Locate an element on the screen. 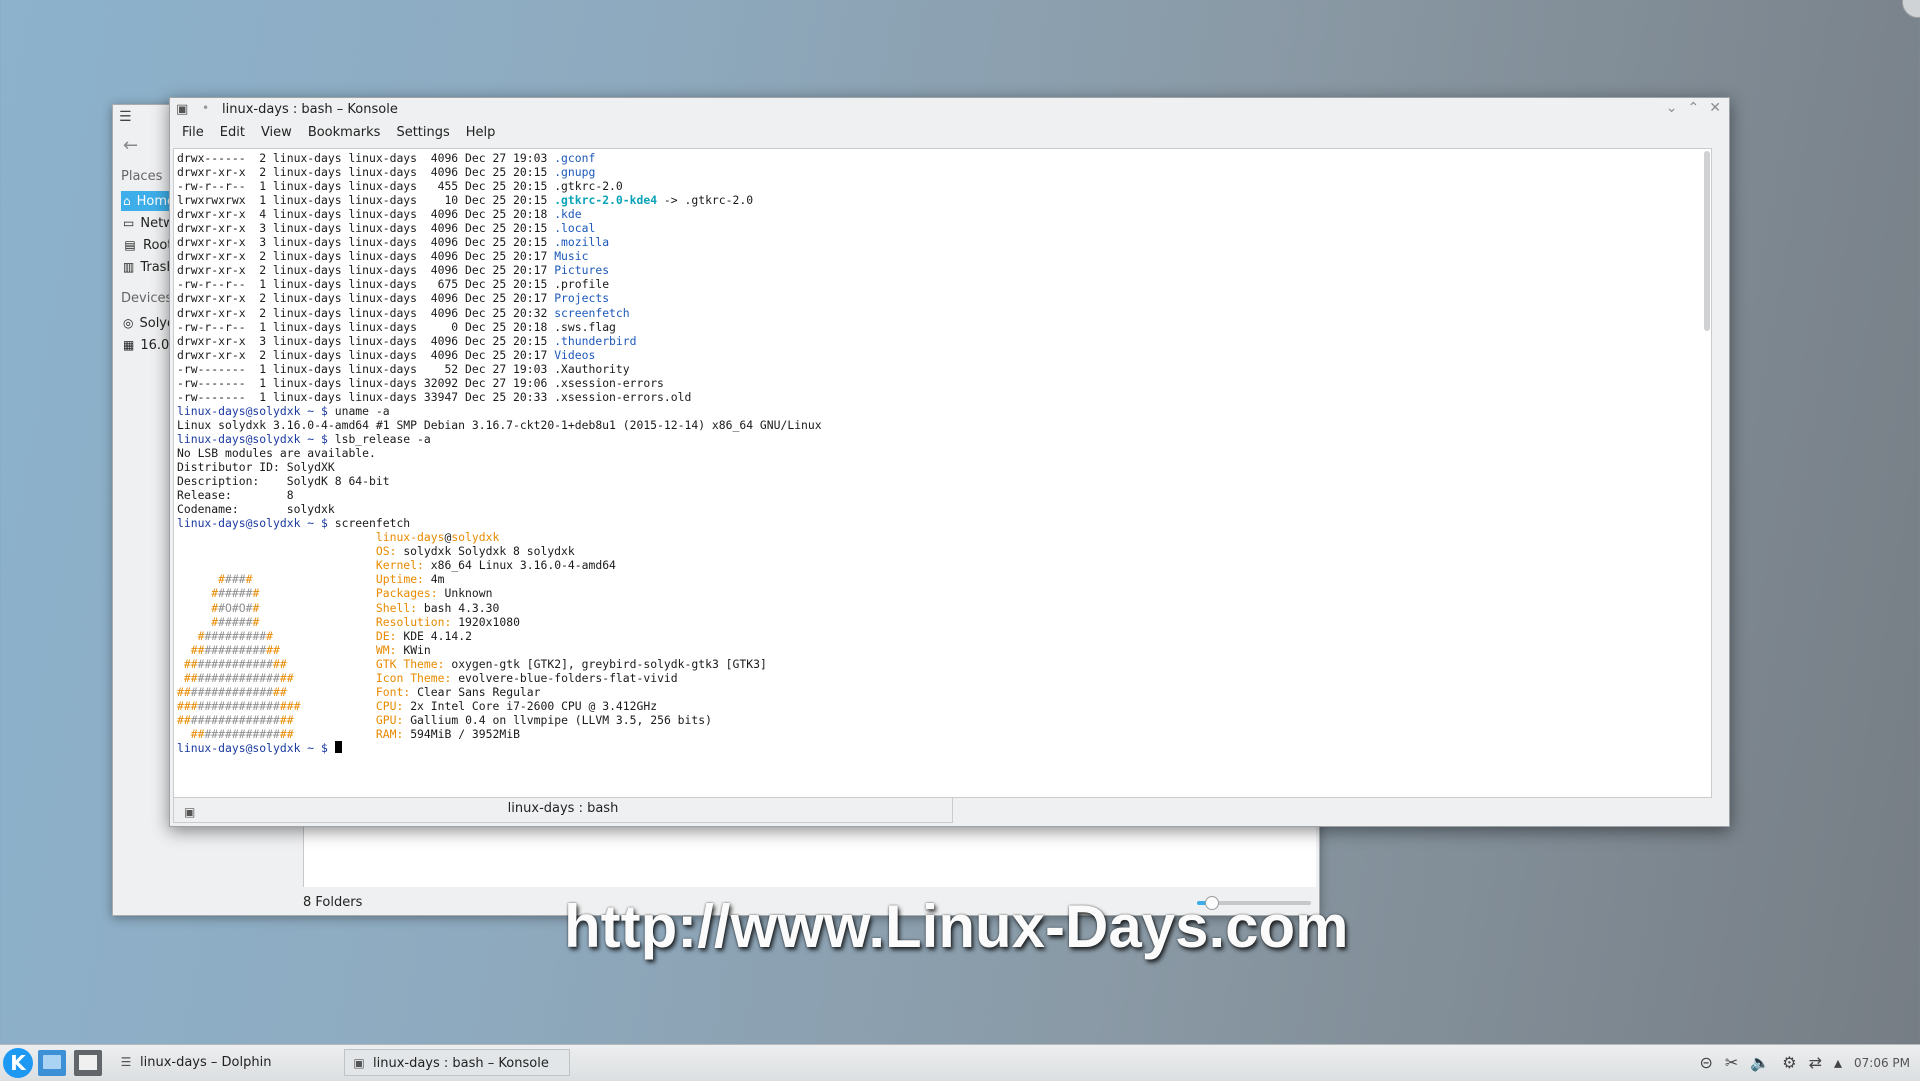 This screenshot has width=1920, height=1081. terminal-line: ####### Resolution: 1920x1080 is located at coordinates (944, 622).